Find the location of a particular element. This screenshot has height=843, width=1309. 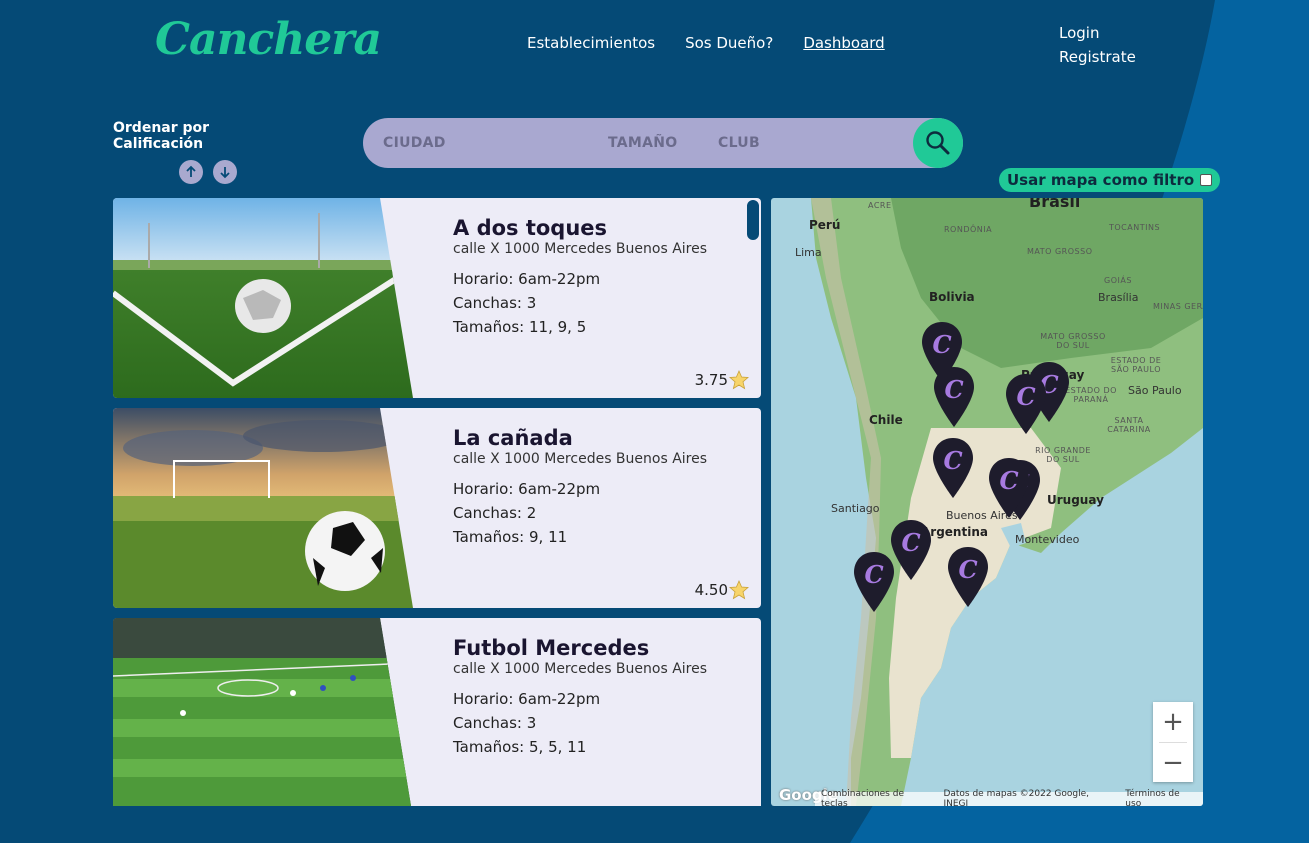

map-label-rio-grande: RIO GRANDE DO SUL is located at coordinates (1063, 455).